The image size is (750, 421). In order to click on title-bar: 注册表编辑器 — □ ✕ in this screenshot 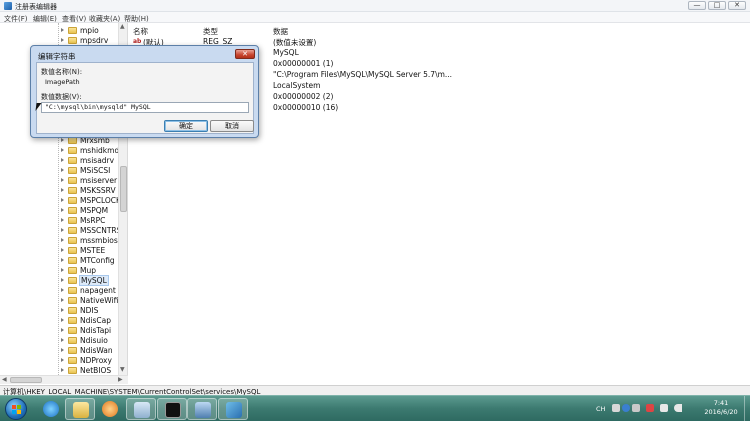, I will do `click(375, 6)`.